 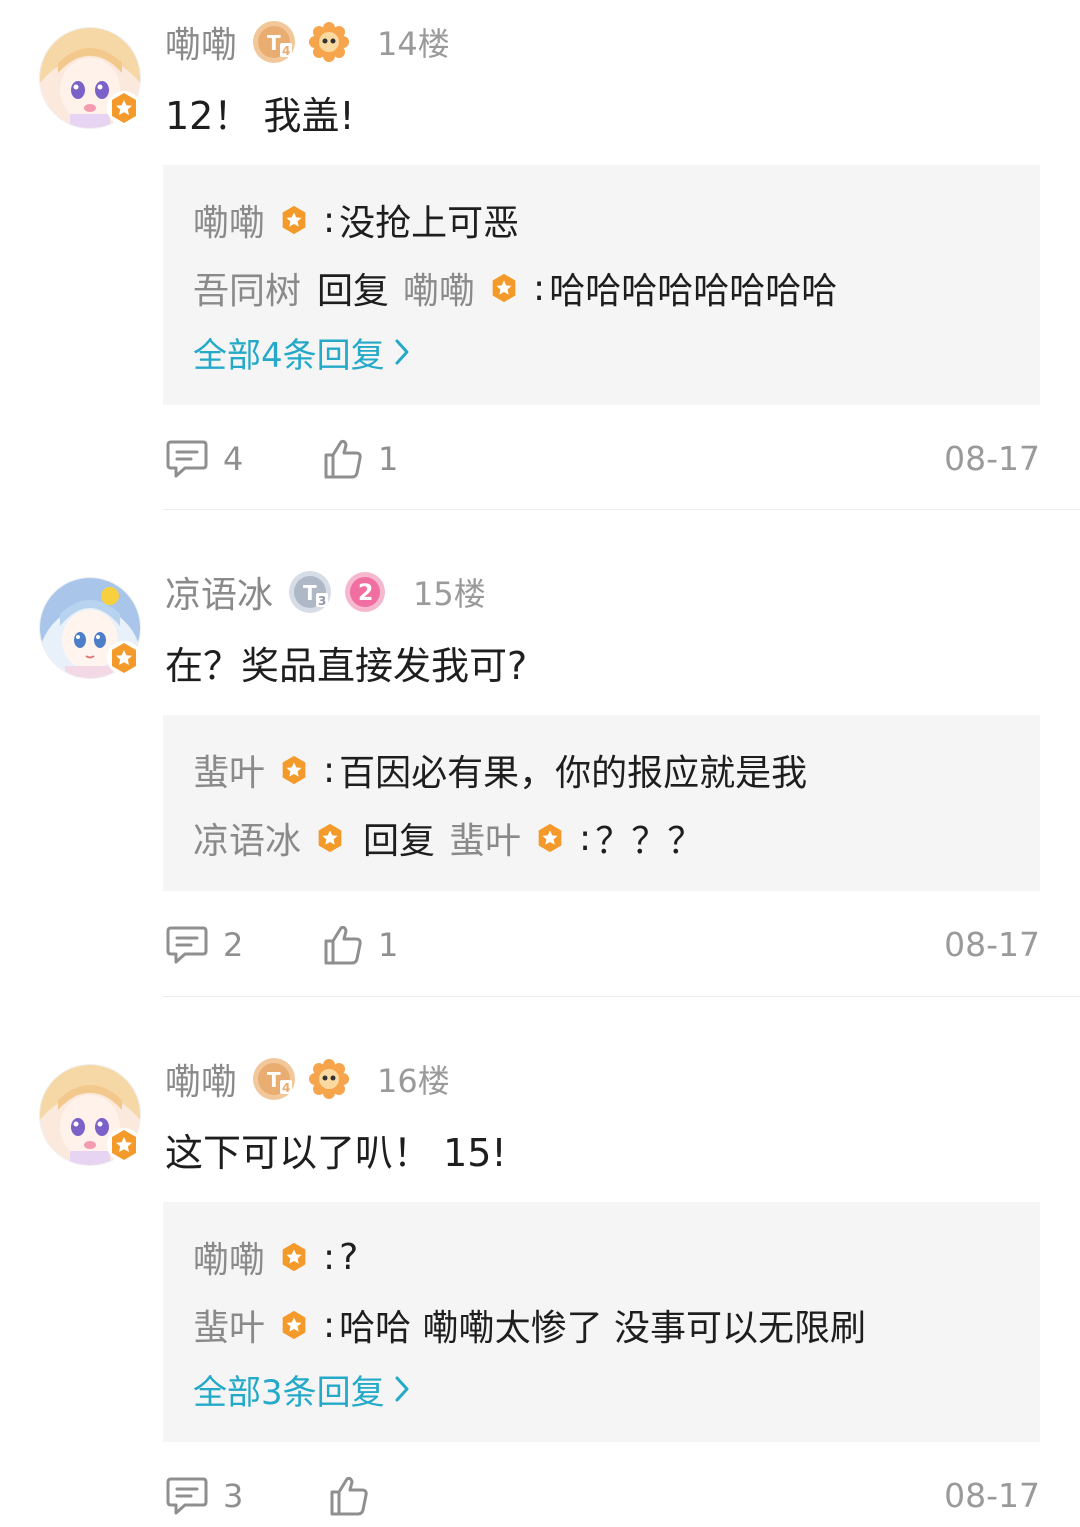 I want to click on comment-actions: 3 08-17, so click(x=602, y=1496).